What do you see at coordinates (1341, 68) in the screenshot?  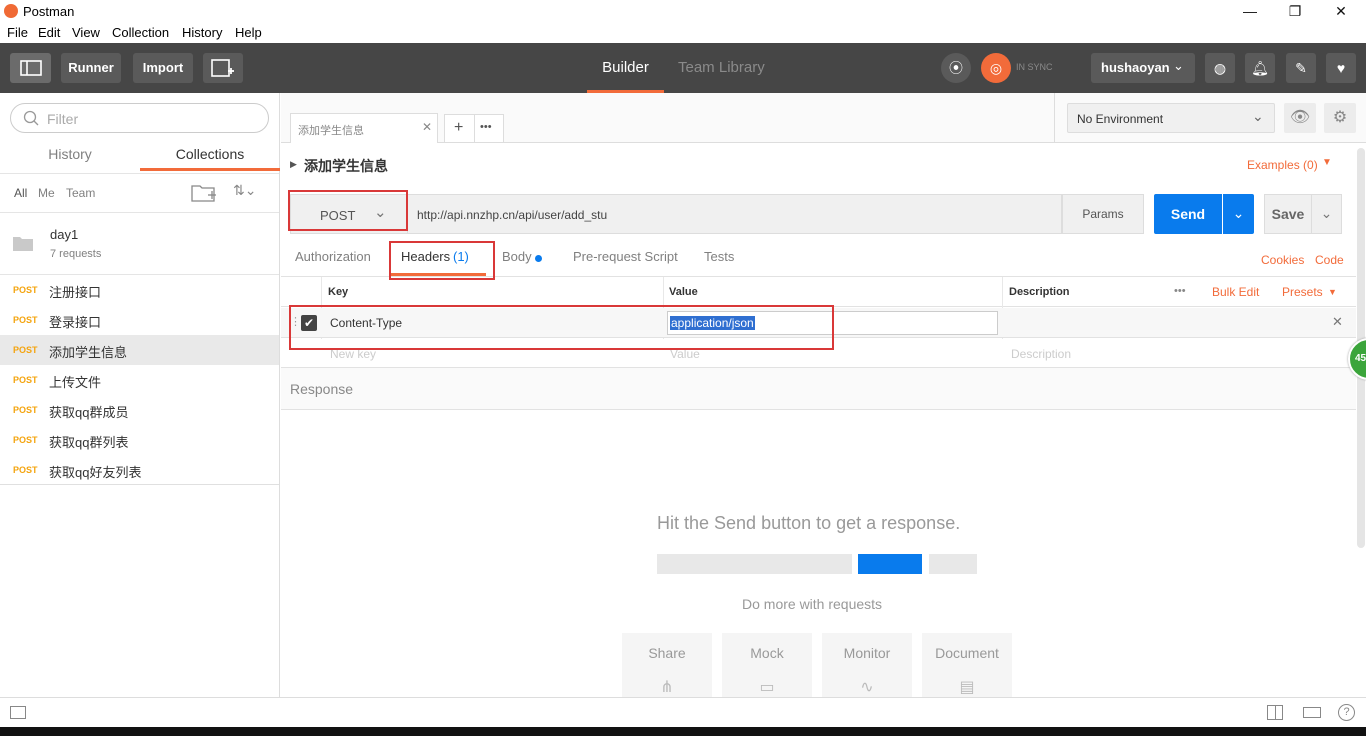 I see `heart-icon: ♥` at bounding box center [1341, 68].